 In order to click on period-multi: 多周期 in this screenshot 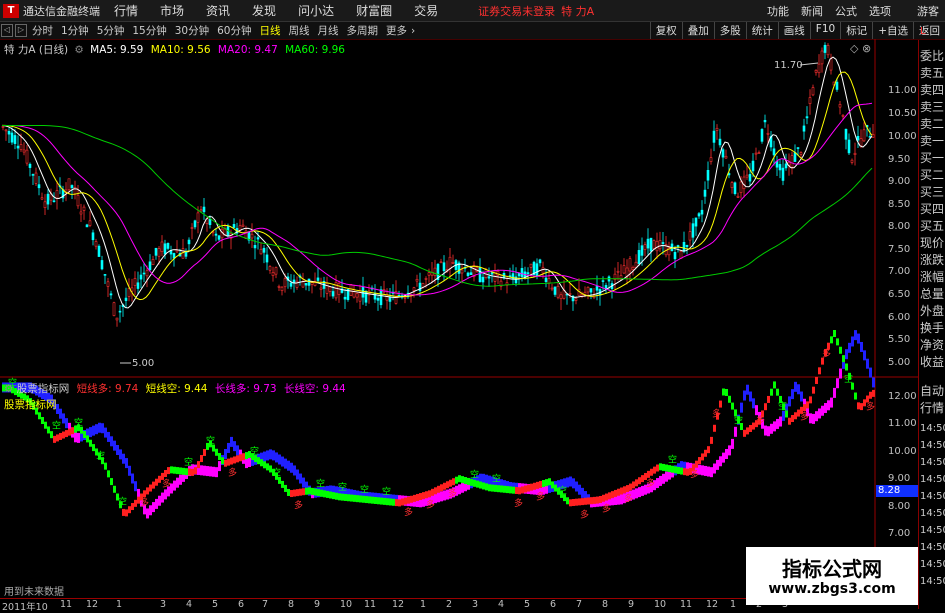, I will do `click(363, 30)`.